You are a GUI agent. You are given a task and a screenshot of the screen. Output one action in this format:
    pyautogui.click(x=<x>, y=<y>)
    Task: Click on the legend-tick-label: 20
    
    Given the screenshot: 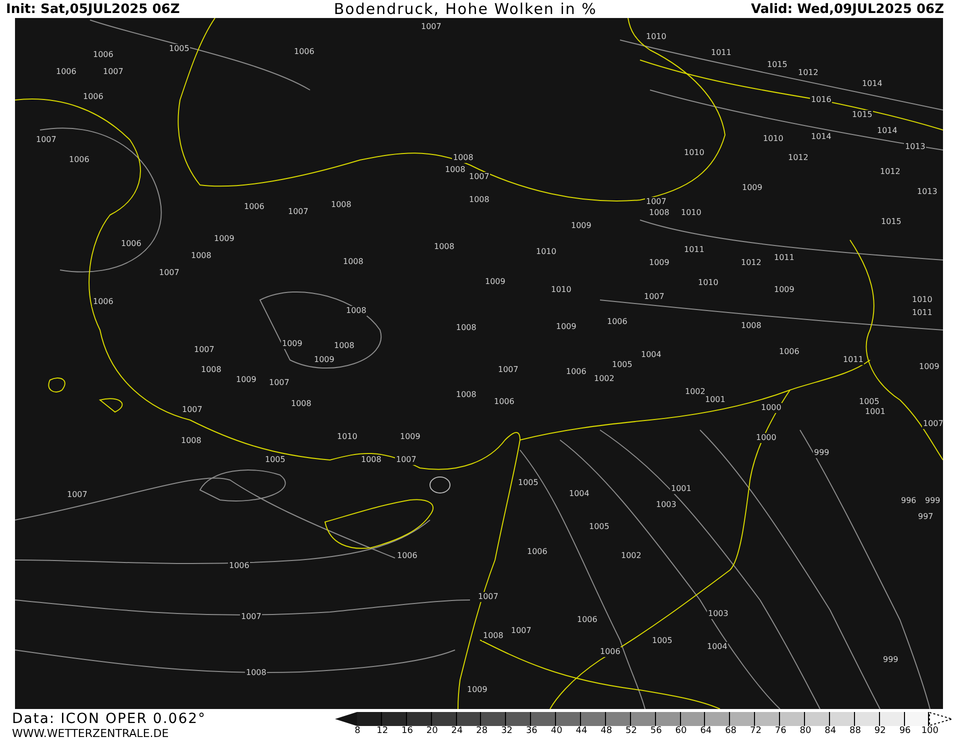 What is the action you would take?
    pyautogui.click(x=432, y=731)
    